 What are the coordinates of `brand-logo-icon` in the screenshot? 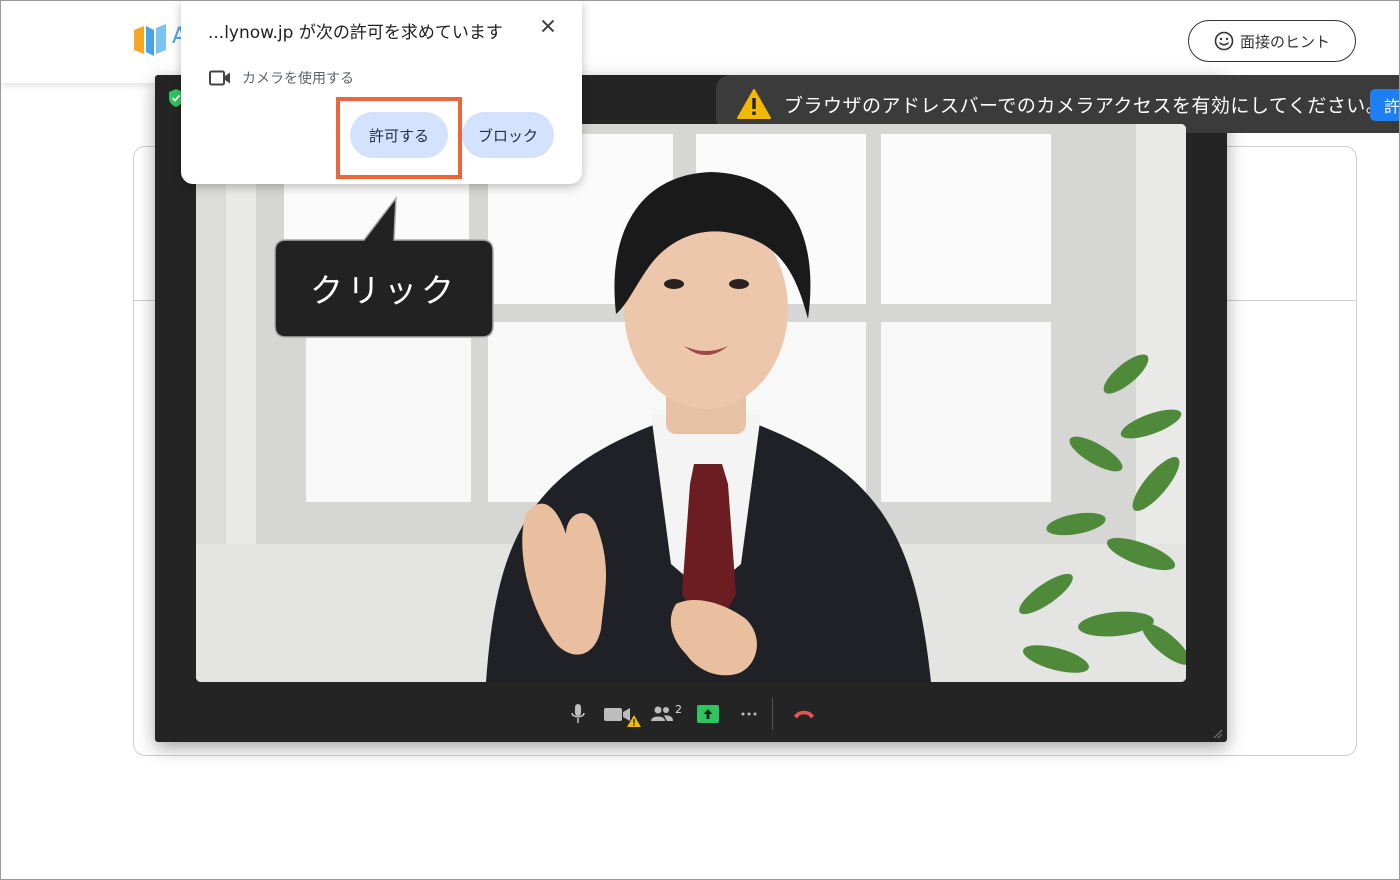 It's located at (150, 40).